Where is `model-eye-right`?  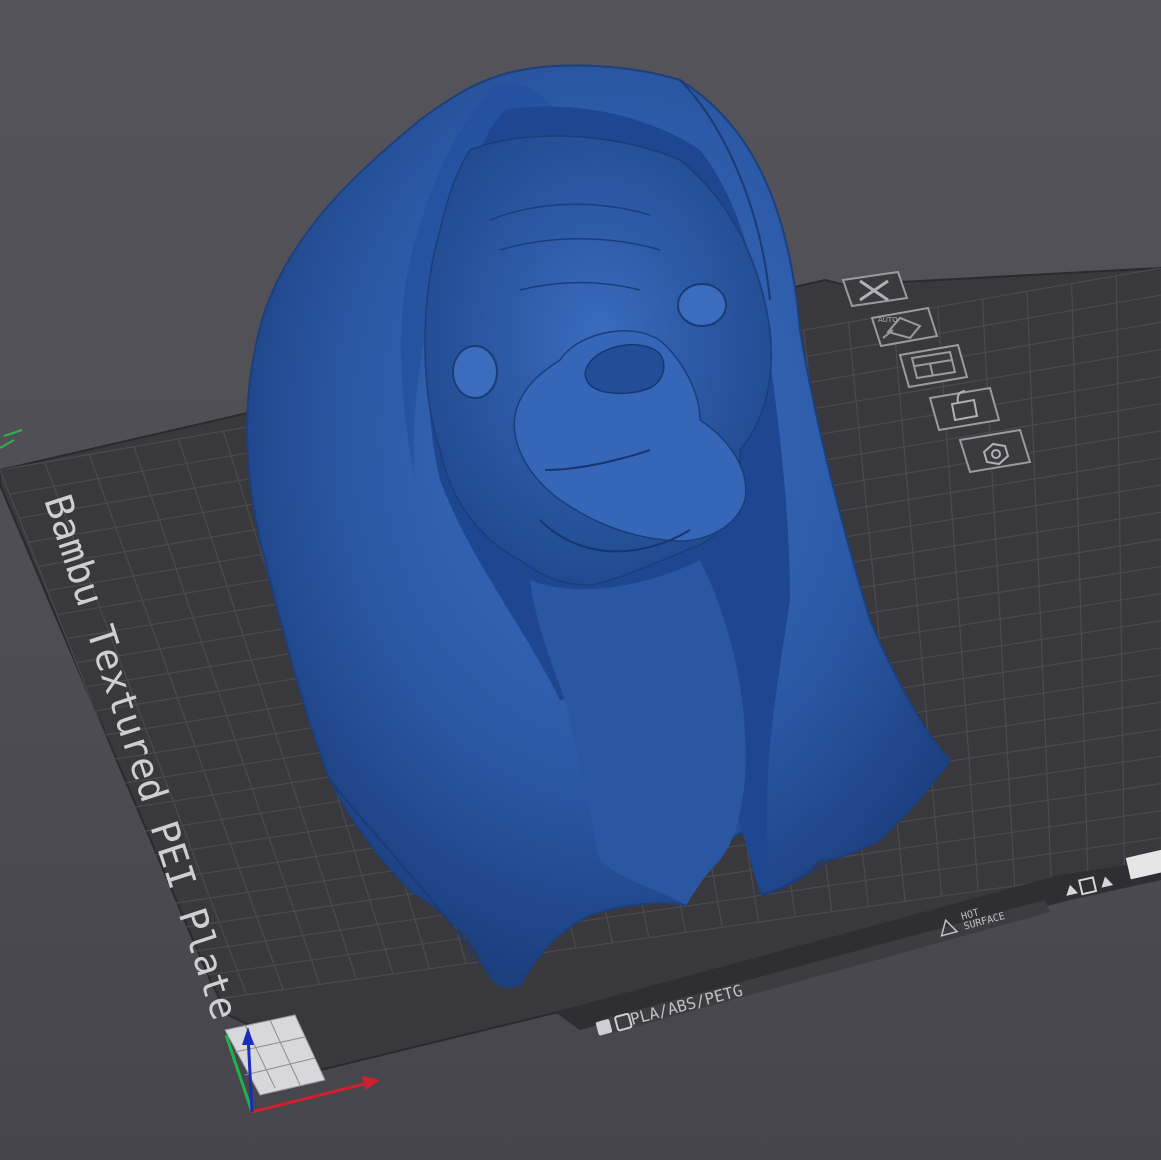
model-eye-right is located at coordinates (702, 305).